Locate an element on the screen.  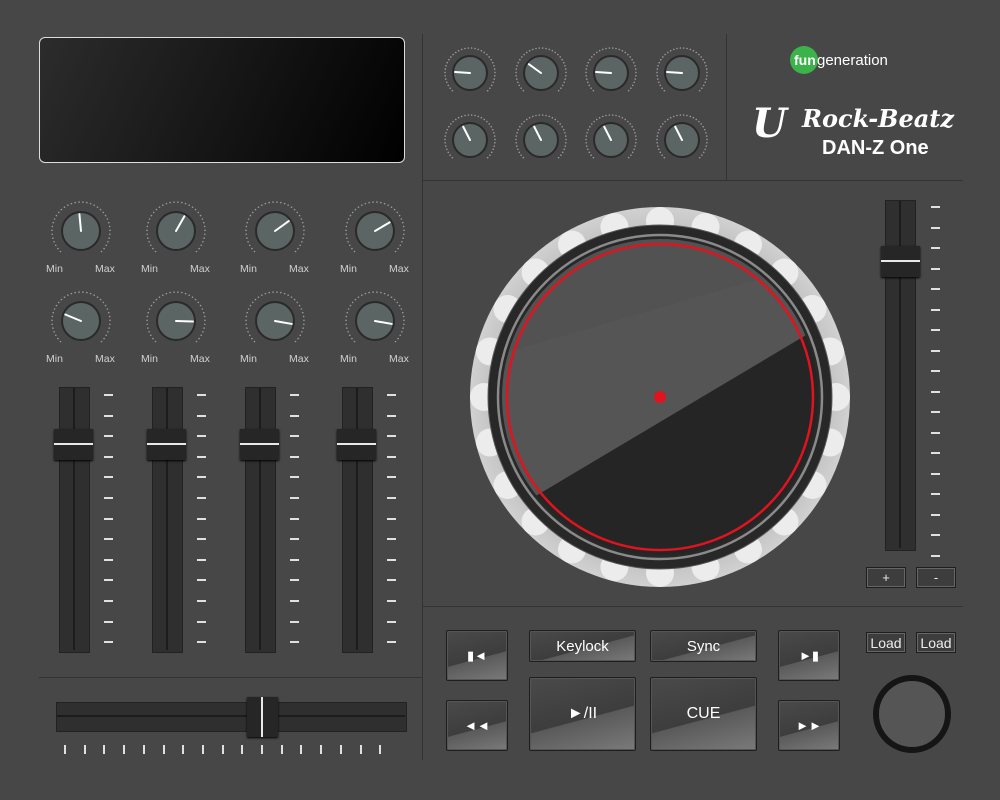
rewind-button: ◄◄ is located at coordinates (477, 725).